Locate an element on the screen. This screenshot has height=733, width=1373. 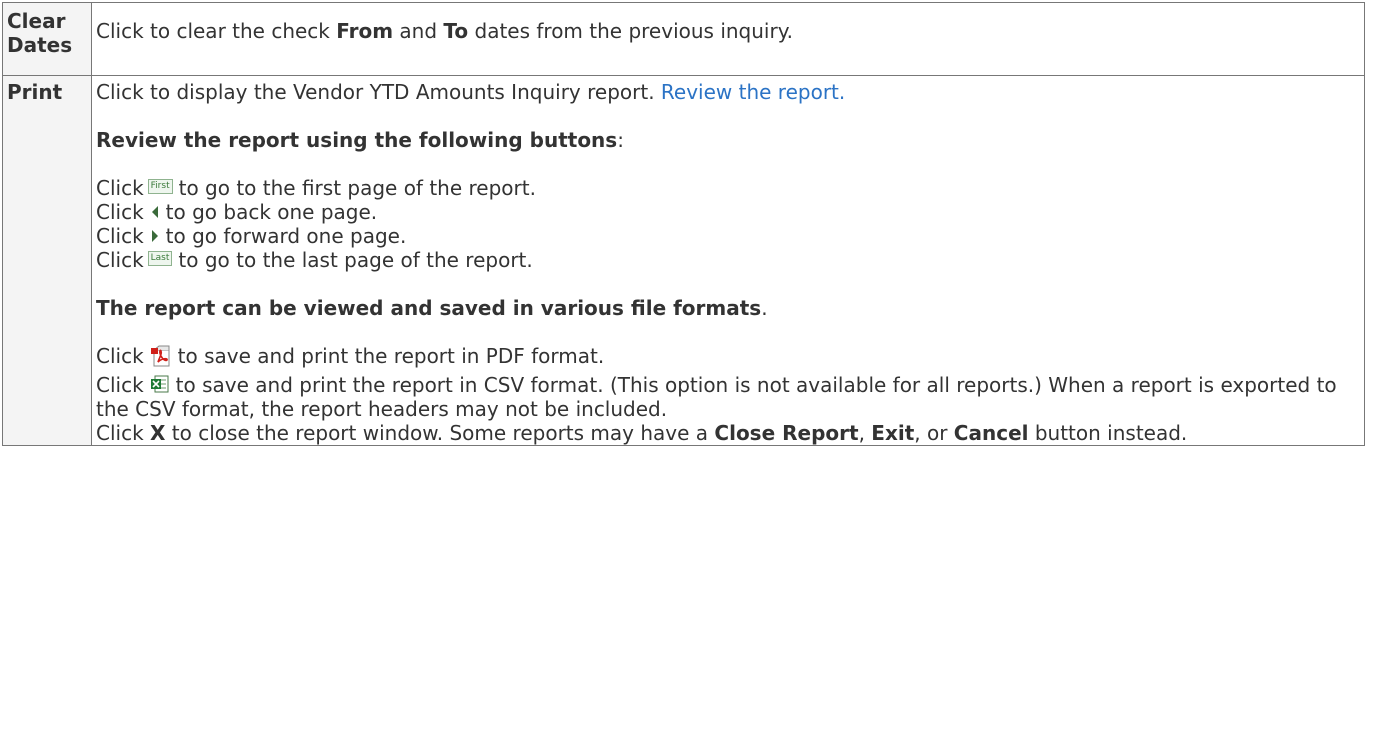
bold-exit: Exit is located at coordinates (893, 432).